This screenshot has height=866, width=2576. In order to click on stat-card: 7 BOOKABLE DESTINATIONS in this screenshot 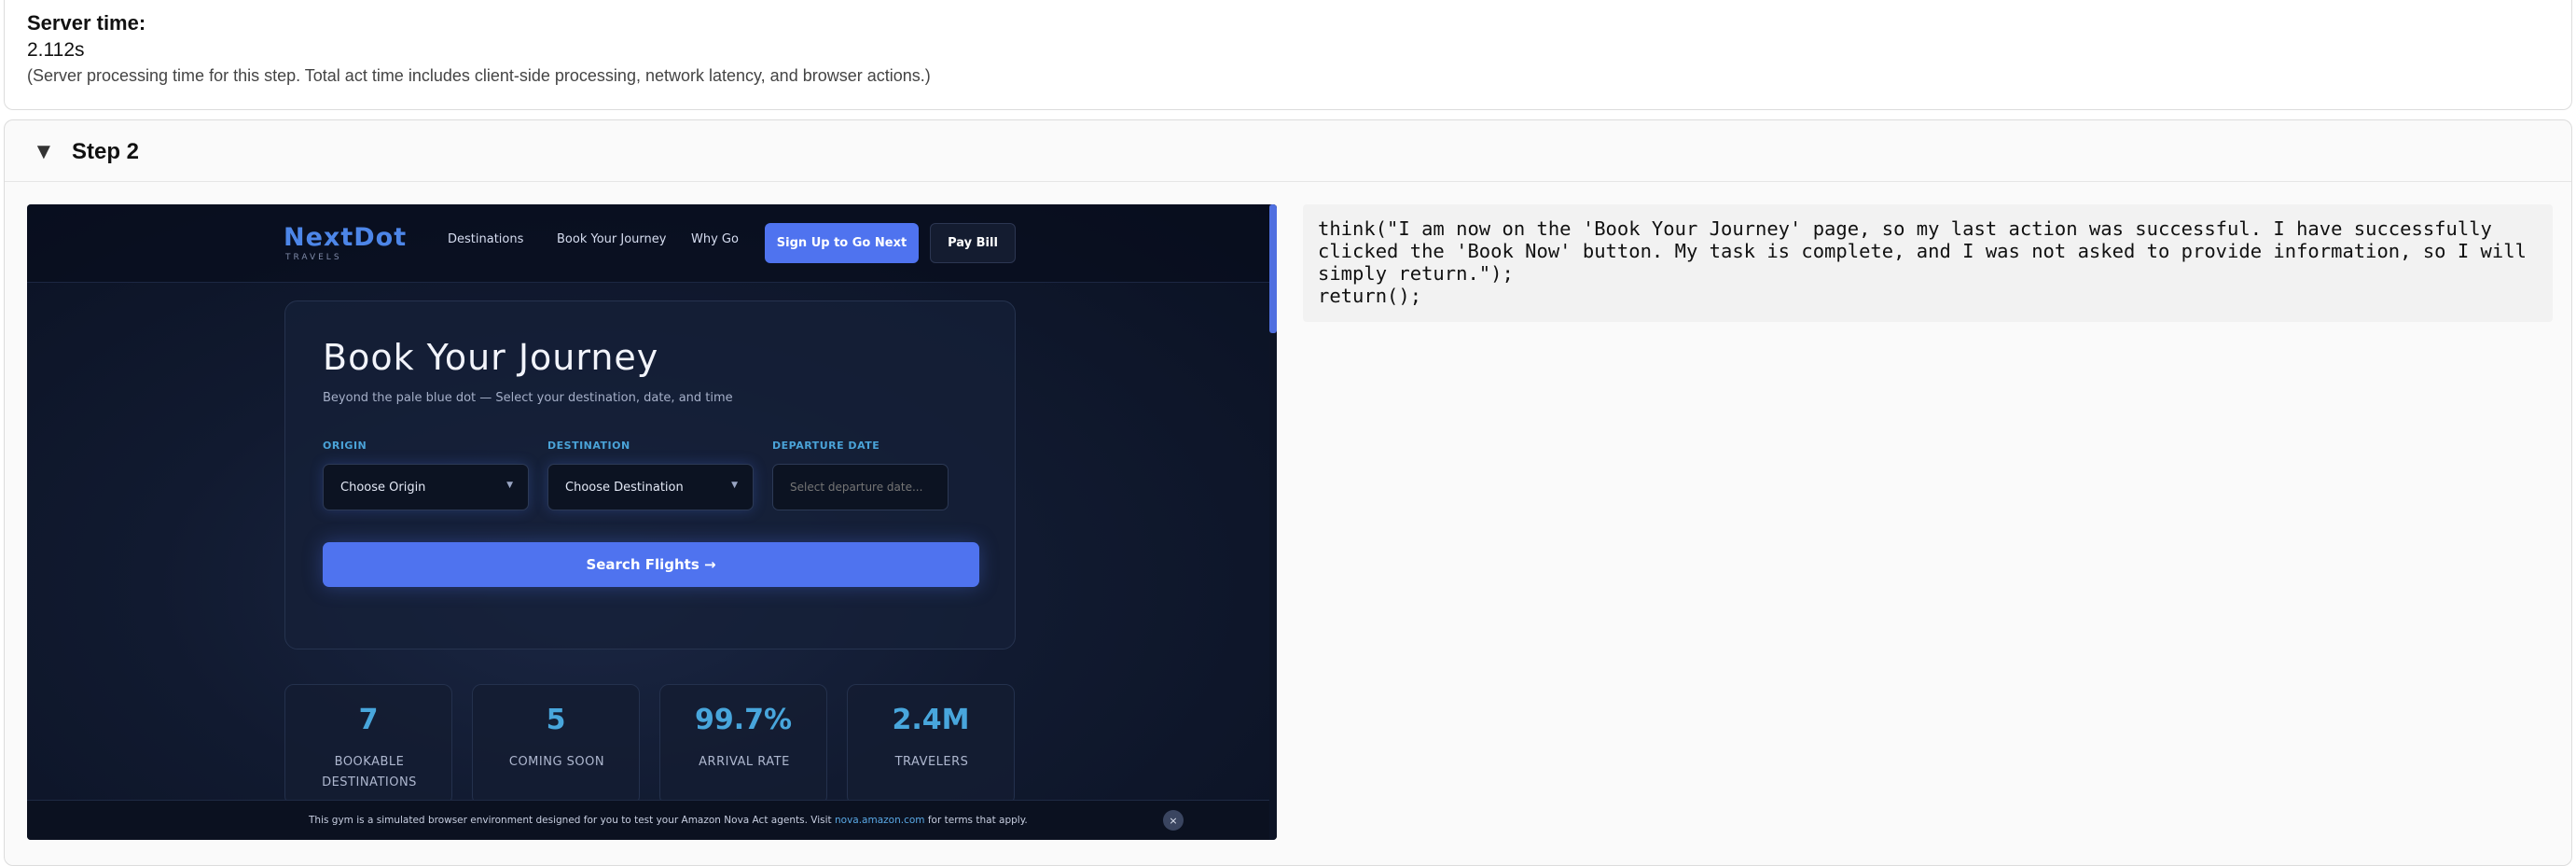, I will do `click(368, 744)`.